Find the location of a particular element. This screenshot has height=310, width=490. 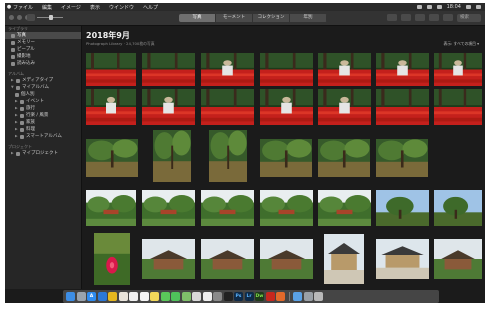

app-store-icon: A is located at coordinates (91, 296).